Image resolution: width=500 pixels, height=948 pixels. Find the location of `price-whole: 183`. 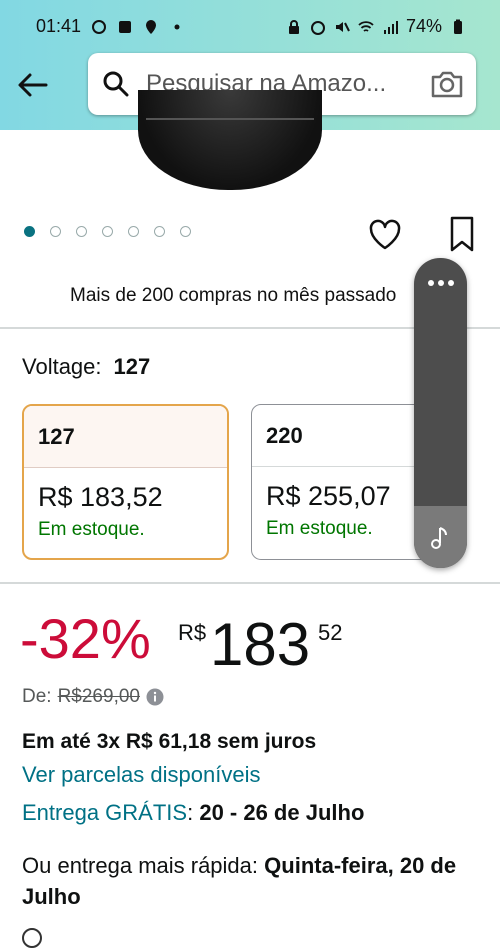

price-whole: 183 is located at coordinates (260, 644).